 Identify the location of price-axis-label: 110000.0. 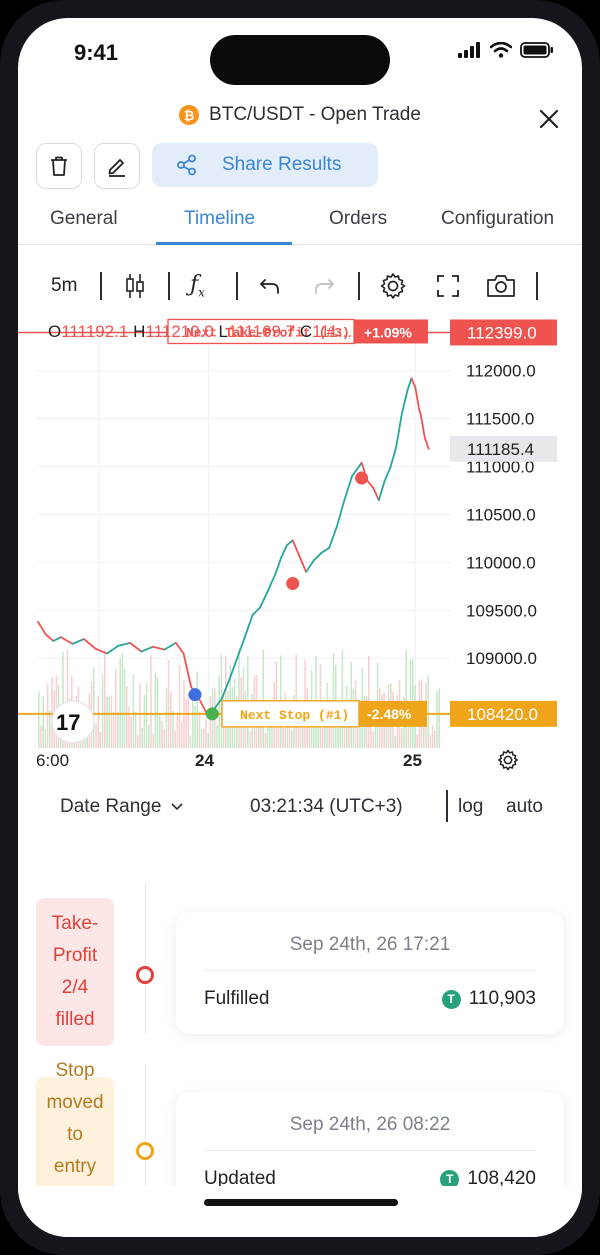
(501, 562).